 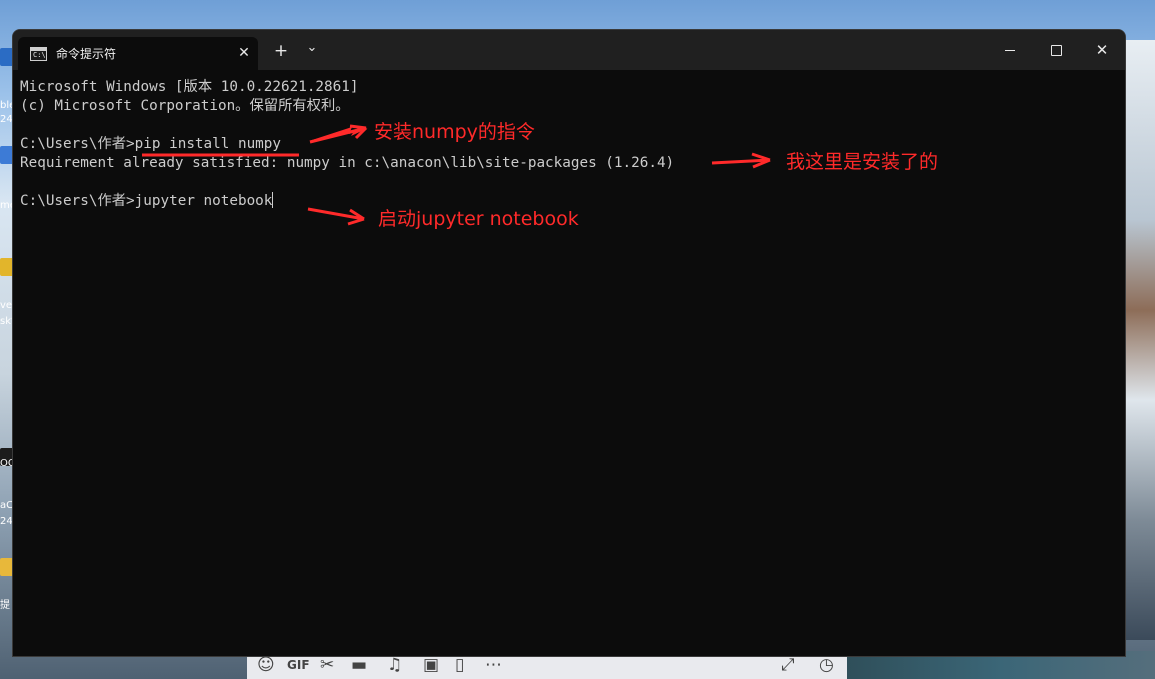 What do you see at coordinates (5, 605) in the screenshot?
I see `desktop-icon-label: 提` at bounding box center [5, 605].